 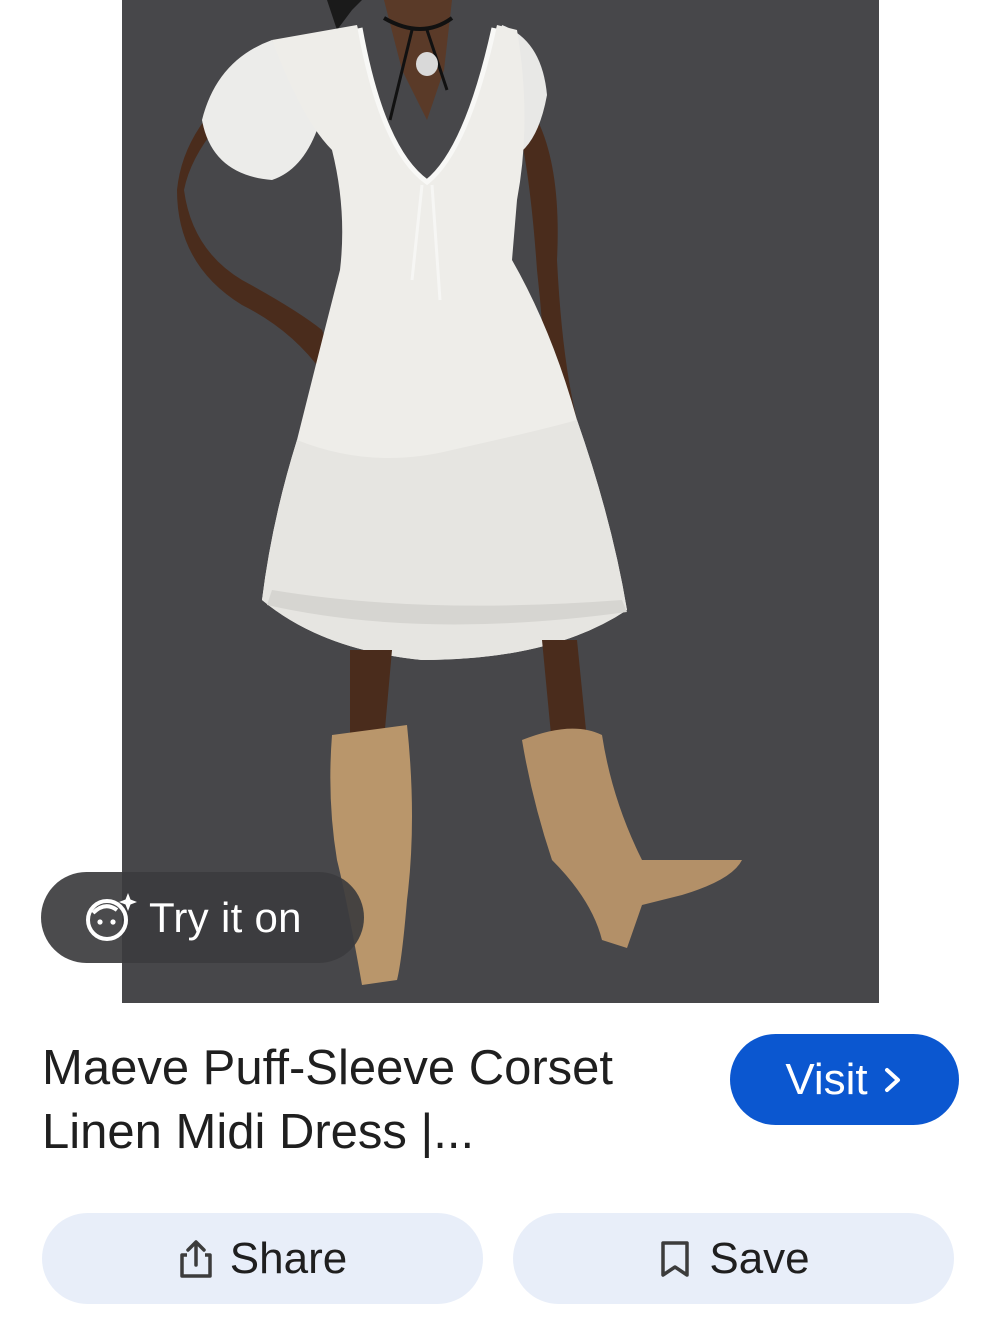 I want to click on share-button: Share, so click(x=262, y=1258).